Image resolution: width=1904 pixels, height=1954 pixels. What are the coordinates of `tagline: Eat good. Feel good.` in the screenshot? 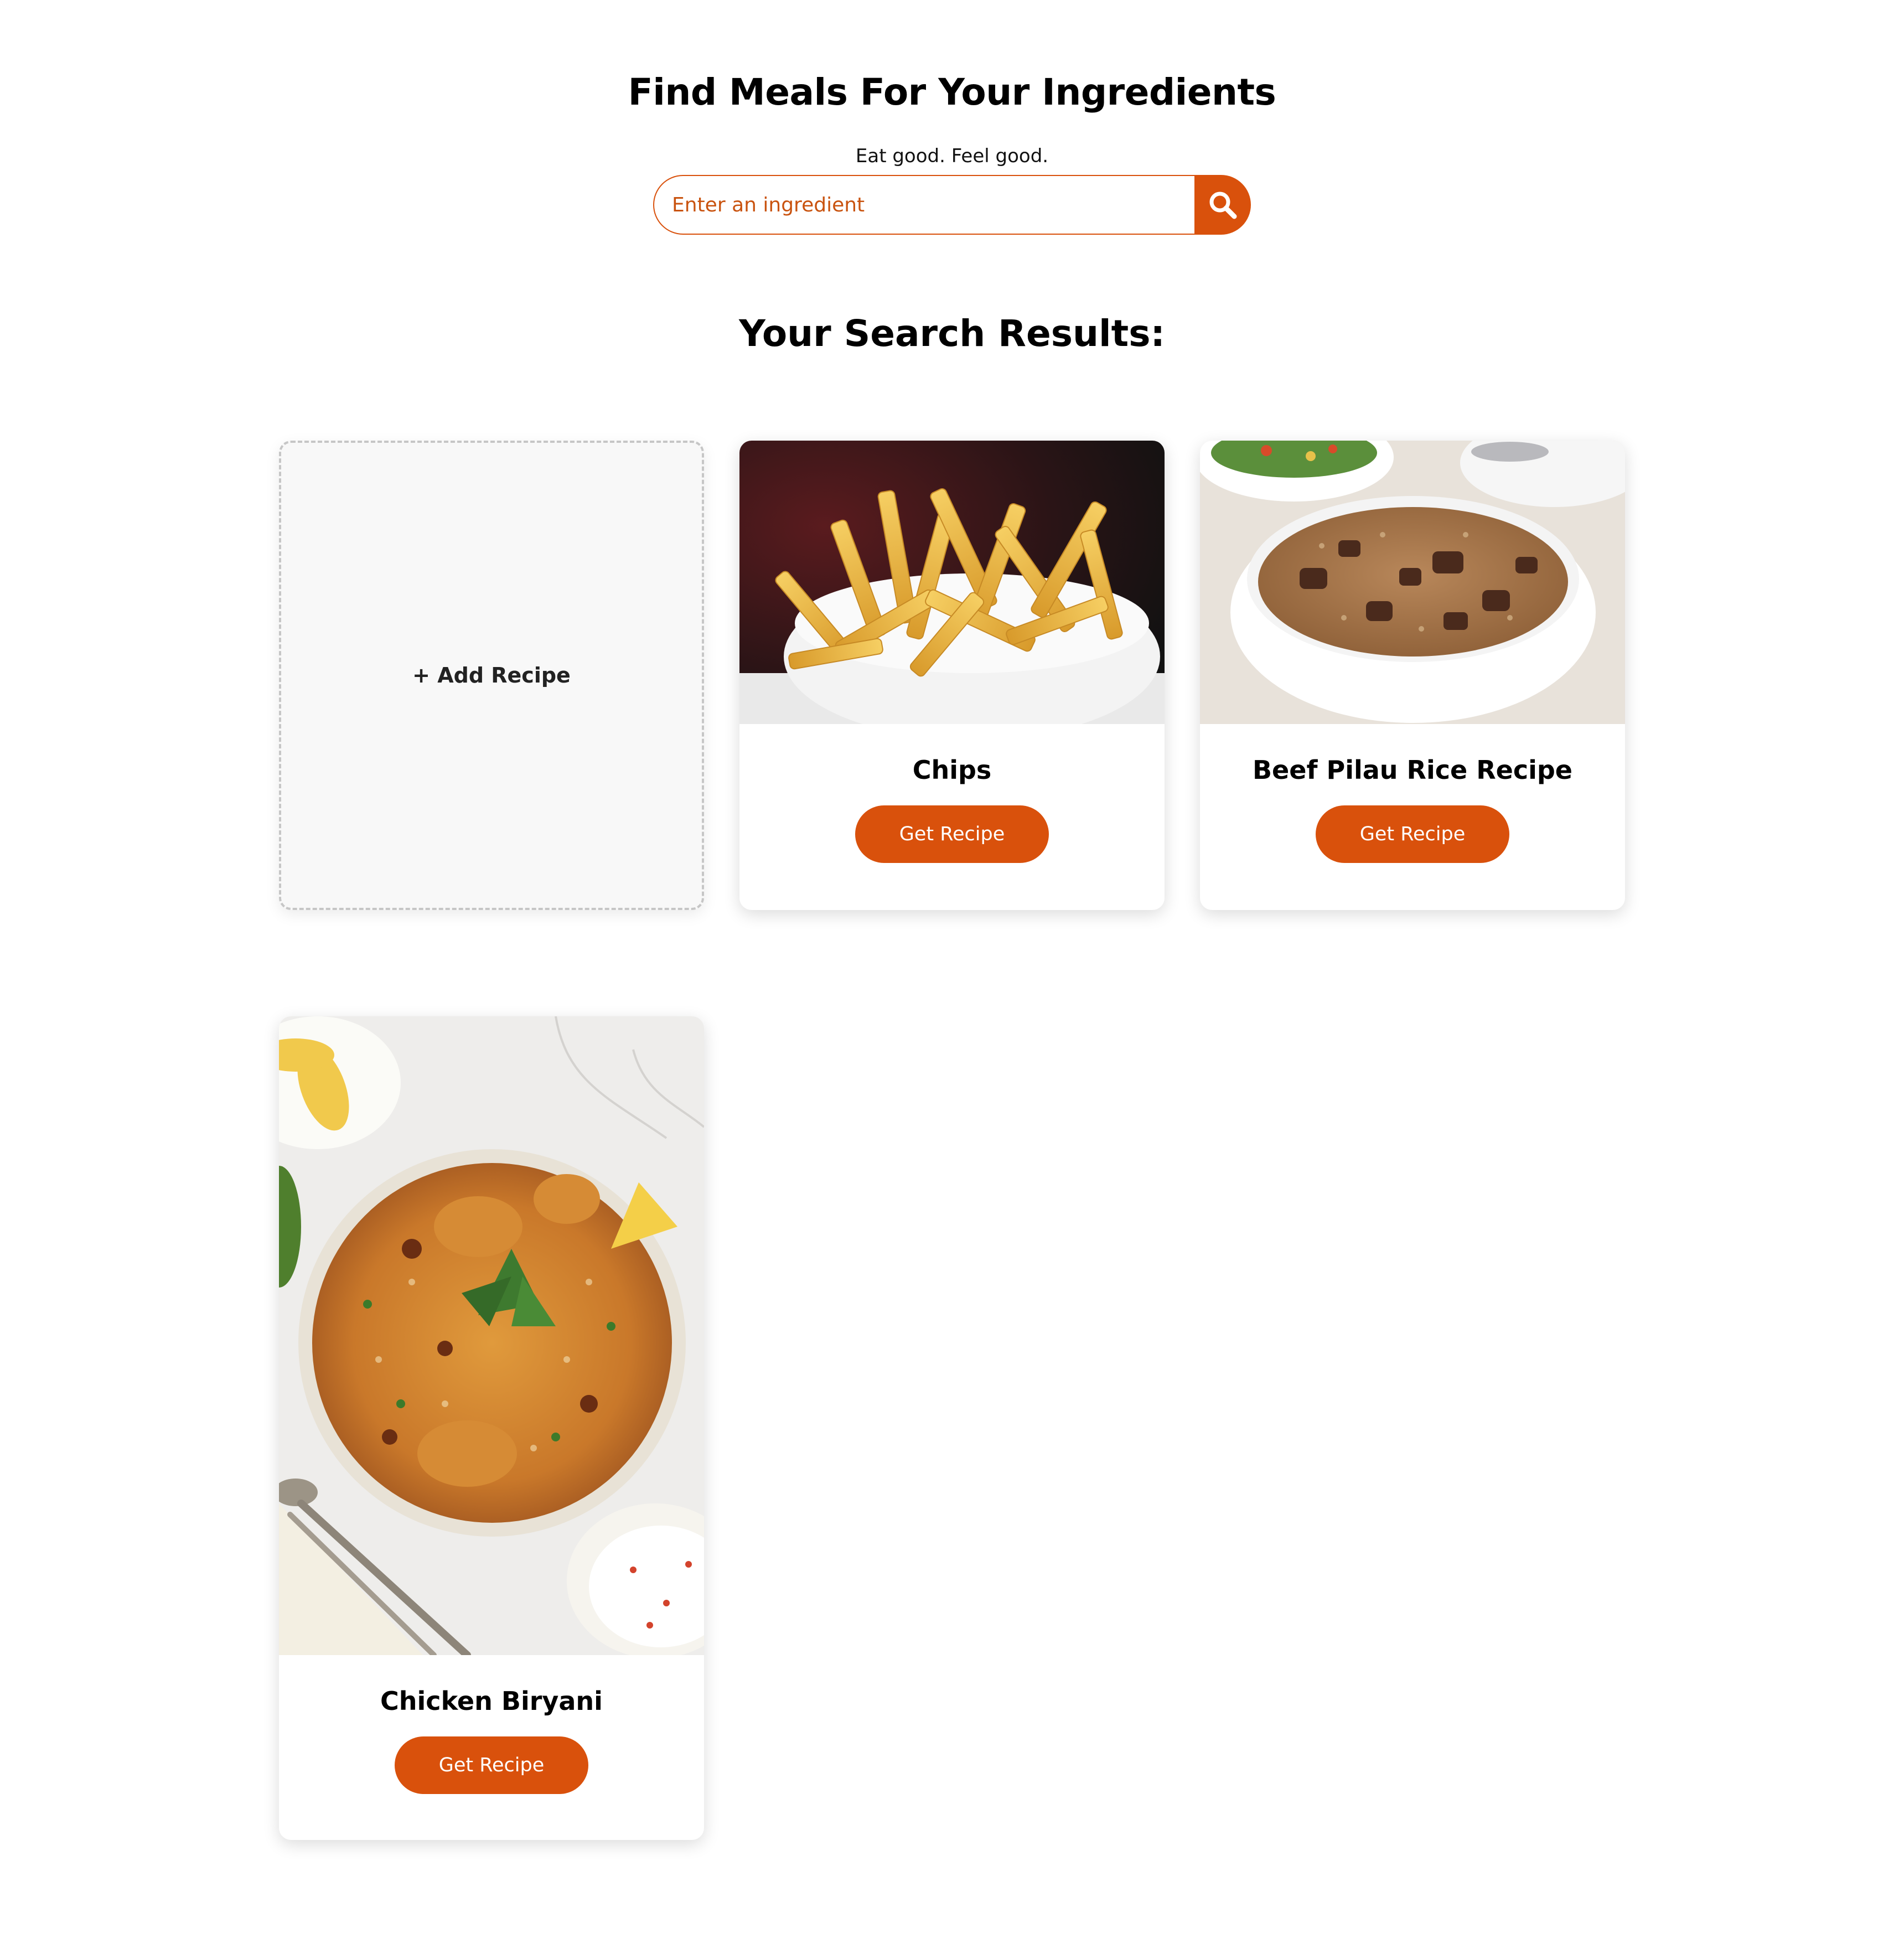 It's located at (952, 156).